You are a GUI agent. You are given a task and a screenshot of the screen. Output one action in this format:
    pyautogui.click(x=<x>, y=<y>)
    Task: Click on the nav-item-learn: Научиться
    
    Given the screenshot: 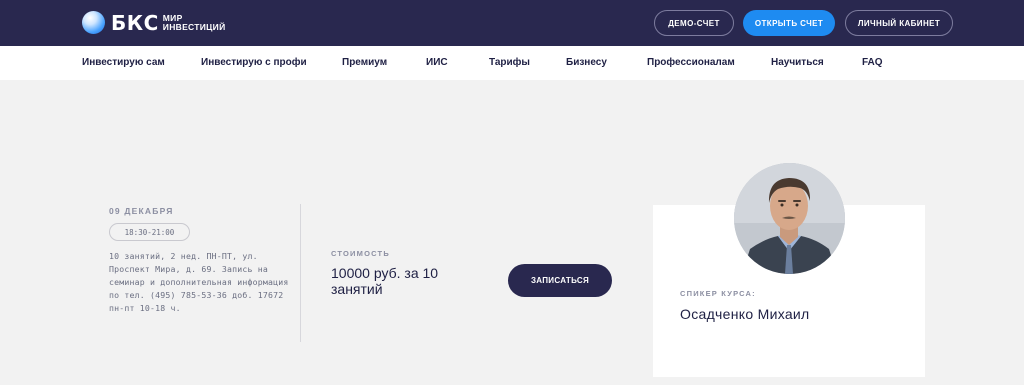 What is the action you would take?
    pyautogui.click(x=797, y=63)
    